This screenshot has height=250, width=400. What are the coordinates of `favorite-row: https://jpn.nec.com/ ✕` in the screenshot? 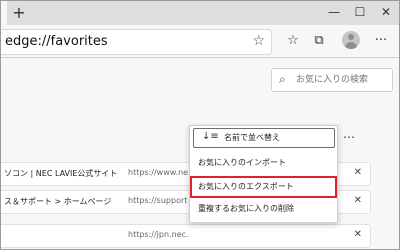 It's located at (186, 236).